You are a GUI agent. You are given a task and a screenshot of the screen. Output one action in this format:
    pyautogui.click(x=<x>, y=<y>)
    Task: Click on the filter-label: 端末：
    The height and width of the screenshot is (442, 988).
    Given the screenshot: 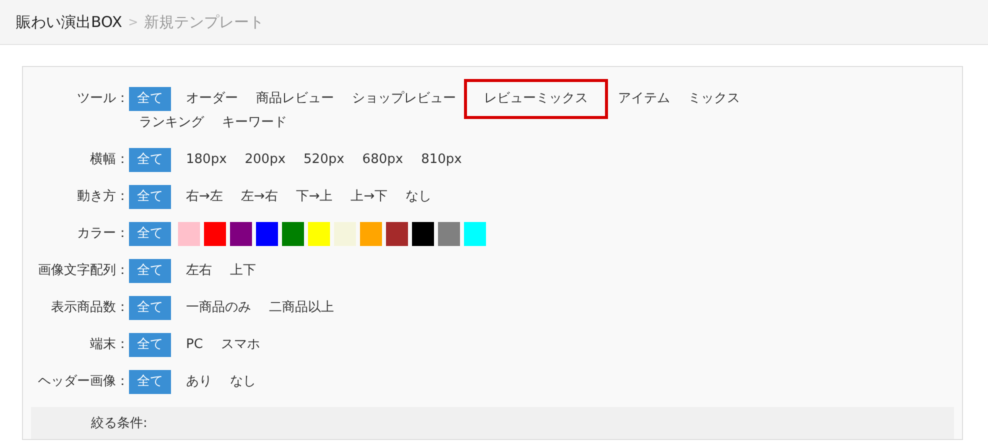 What is the action you would take?
    pyautogui.click(x=109, y=345)
    